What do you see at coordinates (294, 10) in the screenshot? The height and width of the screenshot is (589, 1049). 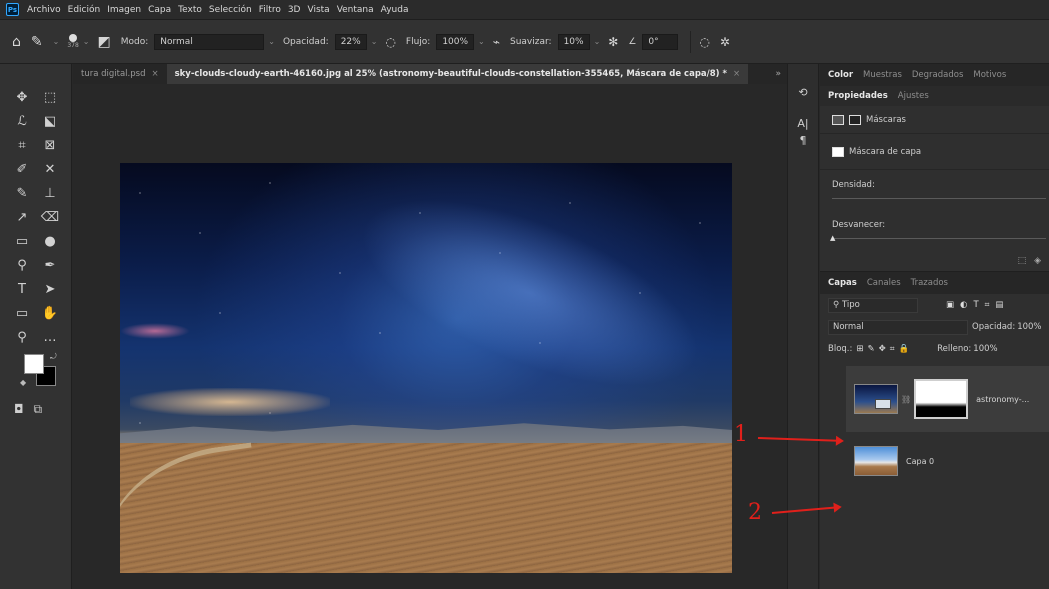 I see `menu-3d: 3D` at bounding box center [294, 10].